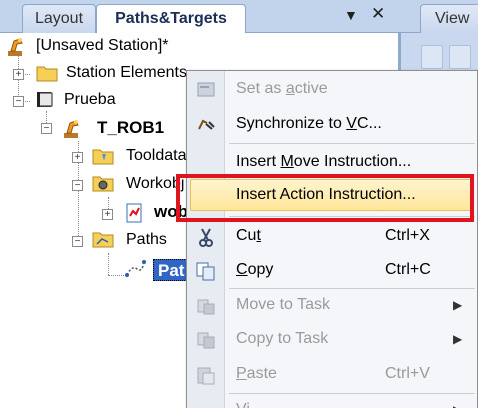 This screenshot has width=478, height=408. I want to click on menu-item-shortcut: Ctrl+C, so click(408, 269).